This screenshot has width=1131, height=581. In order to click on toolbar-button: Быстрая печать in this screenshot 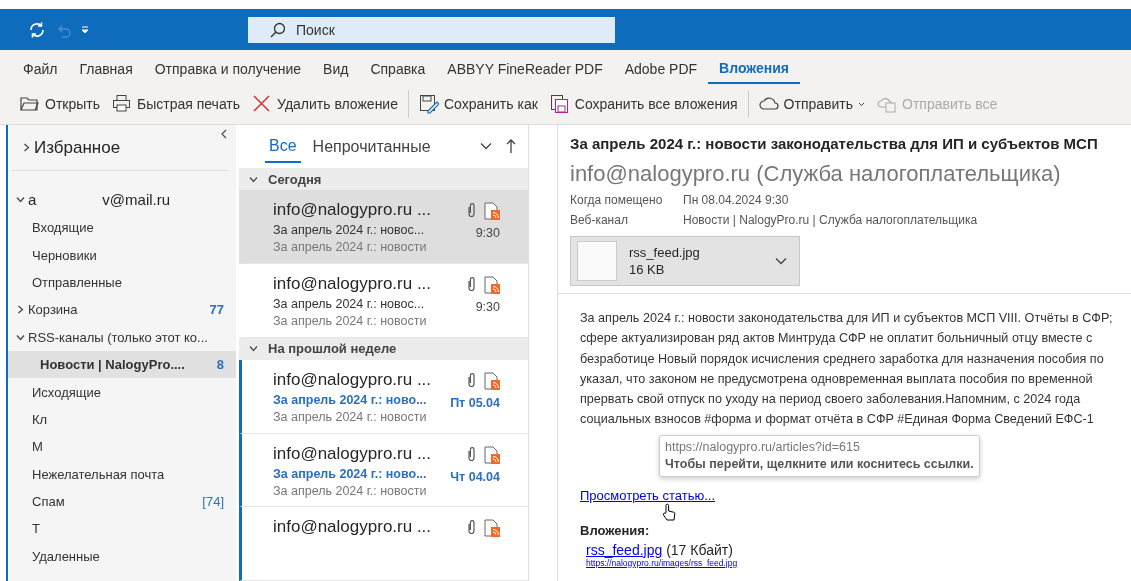, I will do `click(176, 104)`.